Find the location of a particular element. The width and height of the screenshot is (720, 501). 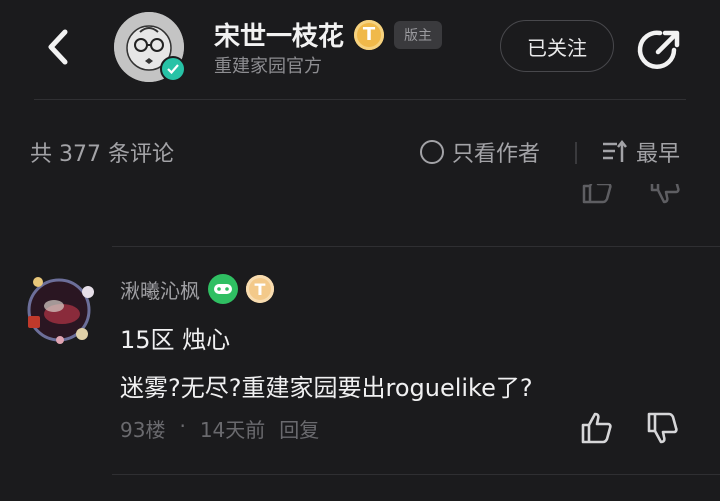

only-author-label: 只看作者 is located at coordinates (496, 154).